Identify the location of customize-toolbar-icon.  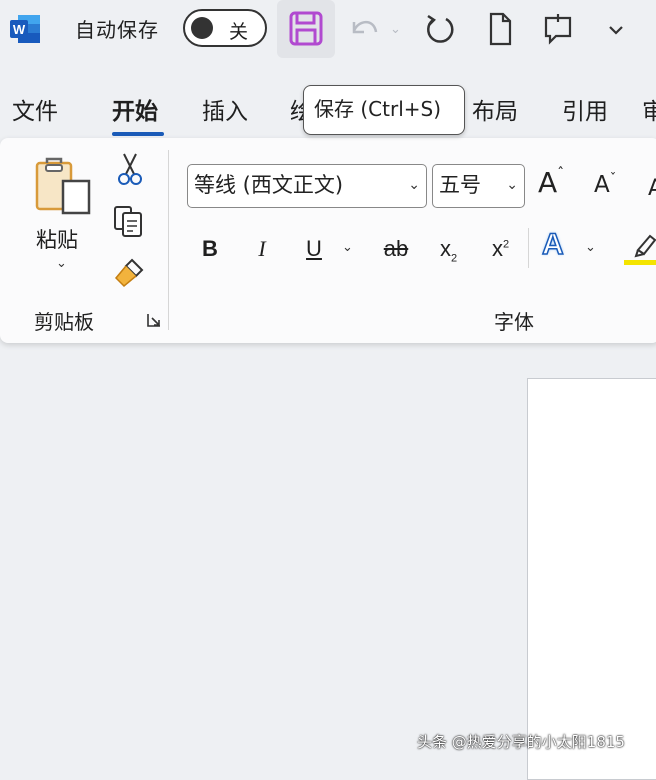
(616, 30).